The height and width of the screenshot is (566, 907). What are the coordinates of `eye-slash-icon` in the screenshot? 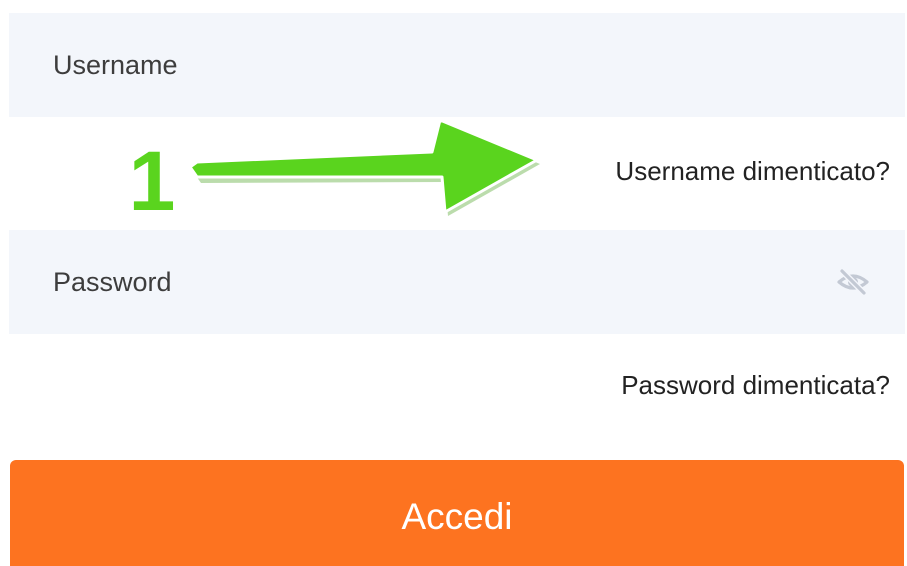 It's located at (853, 282).